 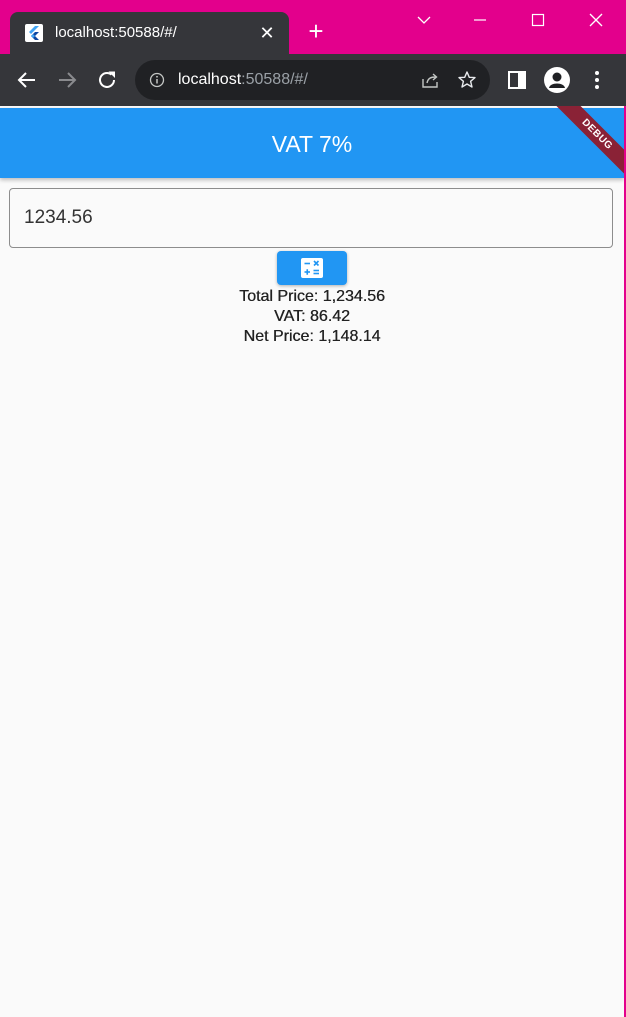 What do you see at coordinates (517, 80) in the screenshot?
I see `side-panel-icon` at bounding box center [517, 80].